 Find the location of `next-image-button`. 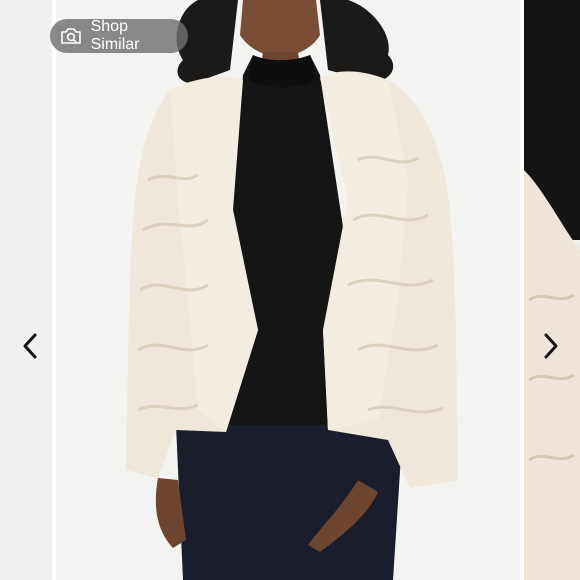

next-image-button is located at coordinates (551, 348).